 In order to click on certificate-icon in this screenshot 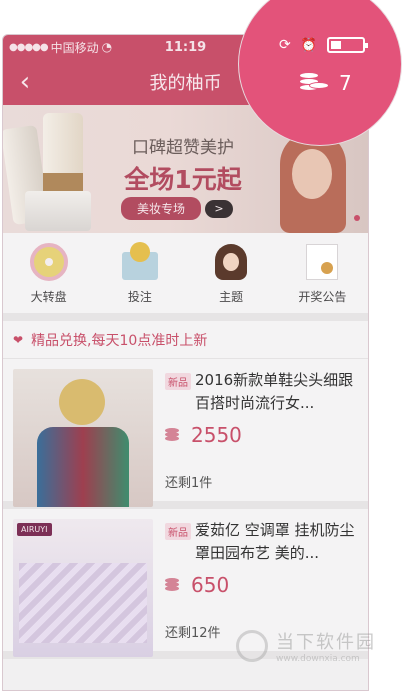, I will do `click(322, 261)`.